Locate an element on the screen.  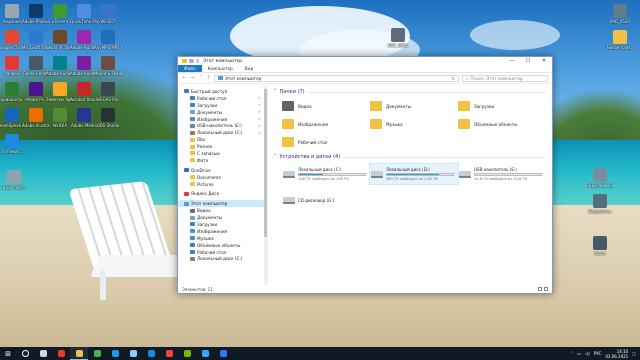
nav-item: Загрузки ✔ is located at coordinates (222, 105).